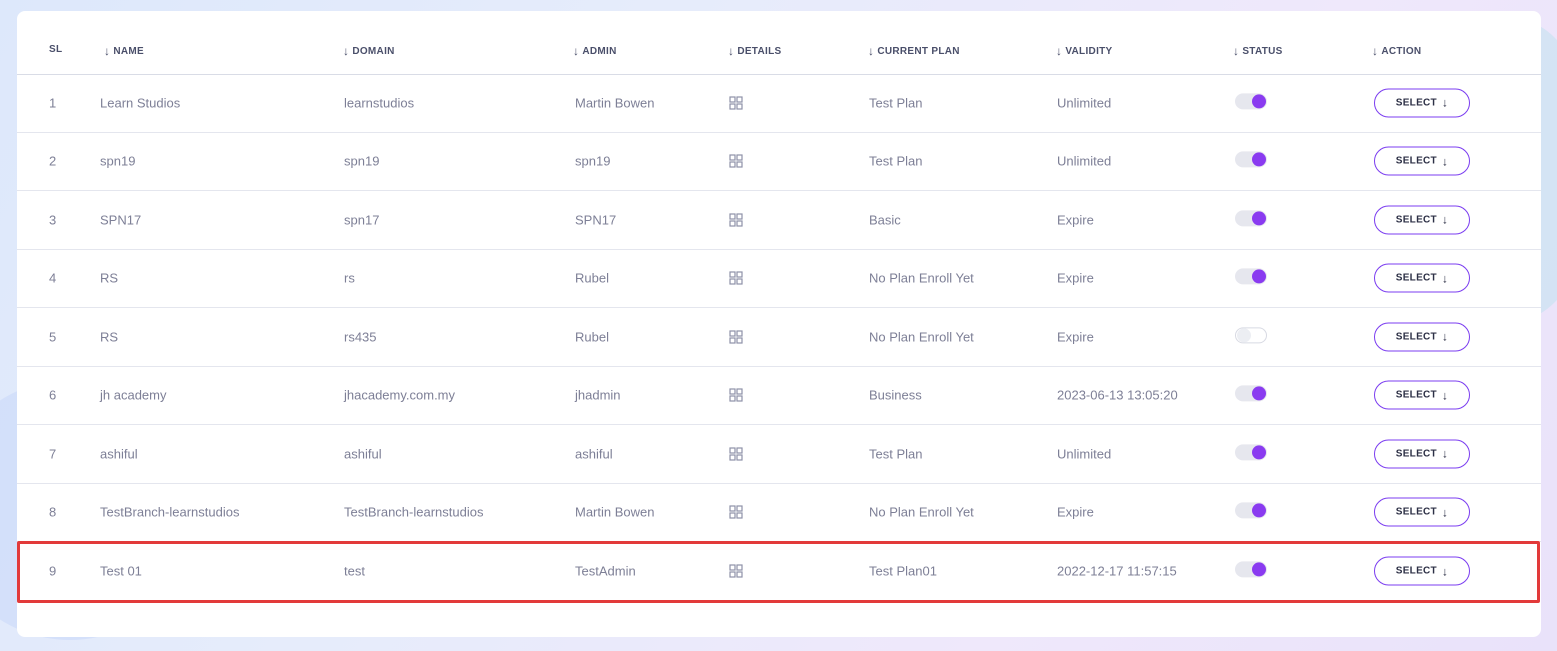  Describe the element at coordinates (133, 395) in the screenshot. I see `cell-name: jh academy` at that location.